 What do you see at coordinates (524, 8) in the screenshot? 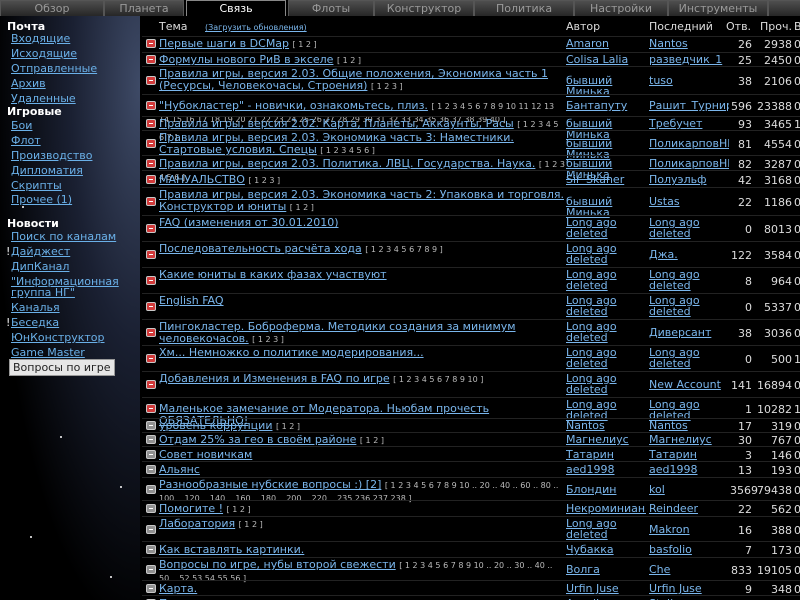
I see `tab-politics: Политика` at bounding box center [524, 8].